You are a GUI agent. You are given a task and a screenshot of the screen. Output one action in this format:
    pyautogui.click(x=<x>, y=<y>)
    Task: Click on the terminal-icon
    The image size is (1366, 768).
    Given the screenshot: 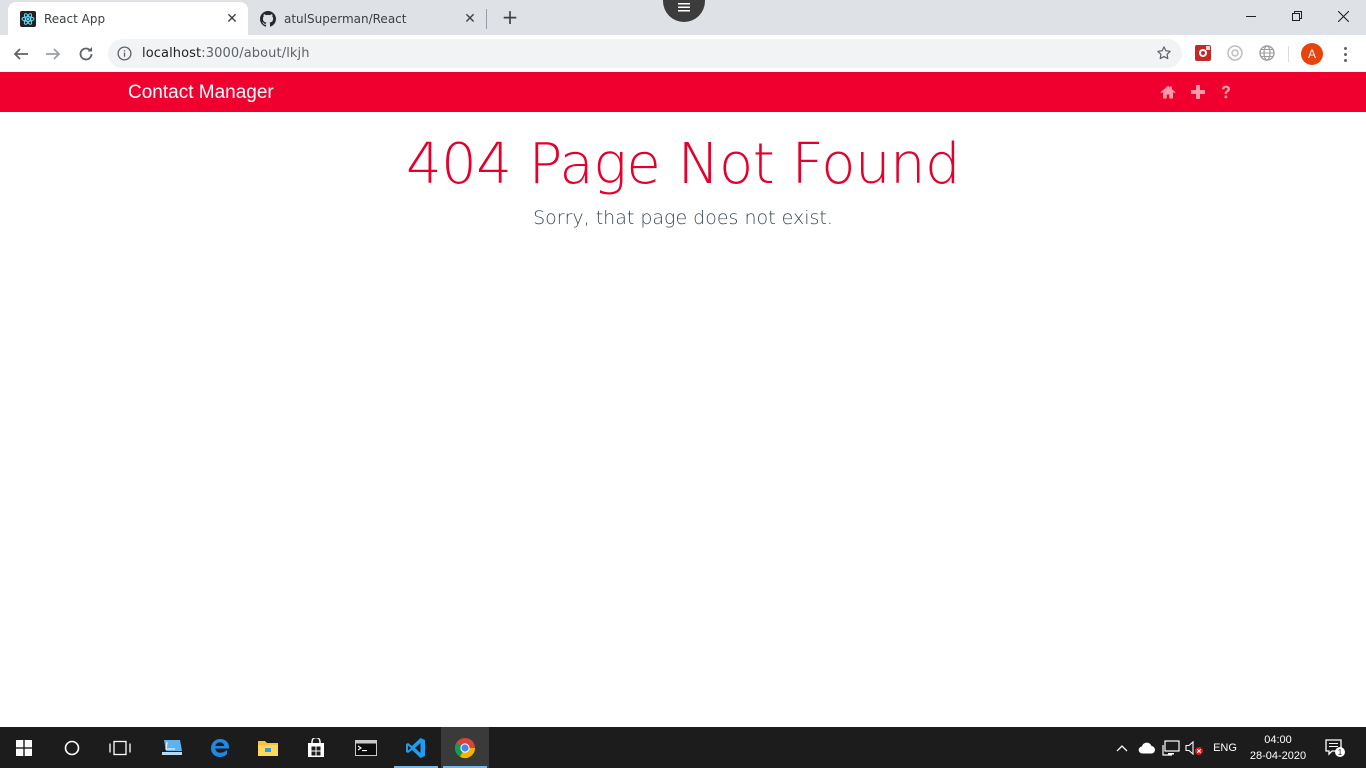 What is the action you would take?
    pyautogui.click(x=366, y=747)
    